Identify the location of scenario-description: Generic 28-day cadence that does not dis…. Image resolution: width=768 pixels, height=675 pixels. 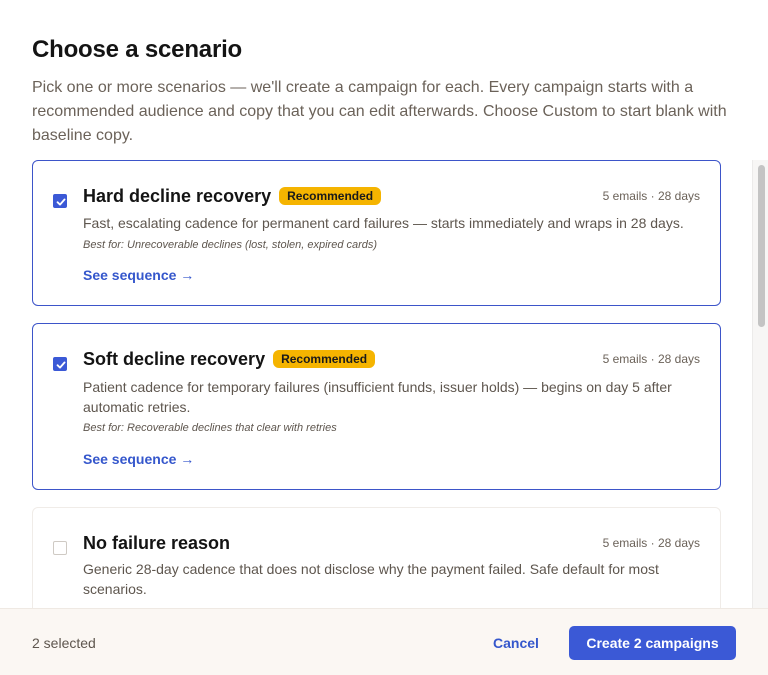
(371, 579).